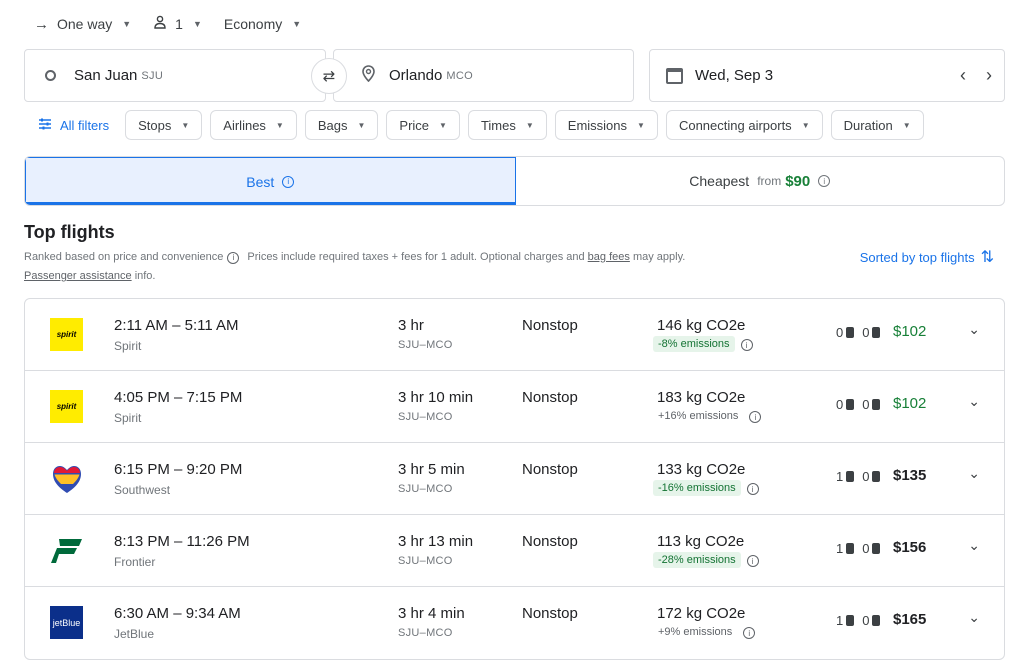  Describe the element at coordinates (106, 75) in the screenshot. I see `origin-city: San Juan` at that location.